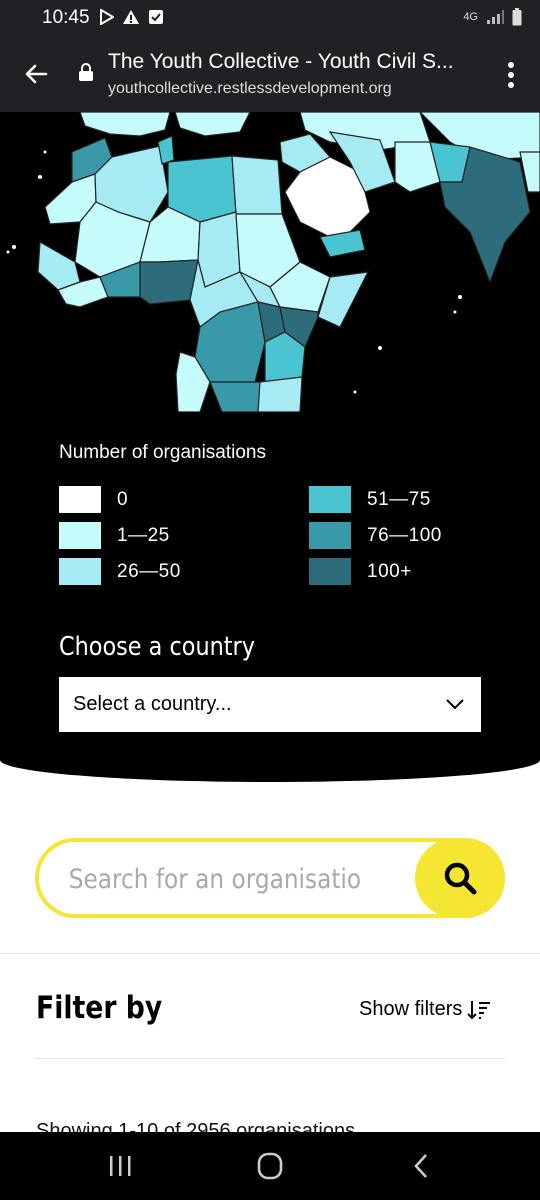 Image resolution: width=540 pixels, height=1200 pixels. Describe the element at coordinates (298, 89) in the screenshot. I see `page-url: youthcollective.restlessdevelopment.org` at that location.